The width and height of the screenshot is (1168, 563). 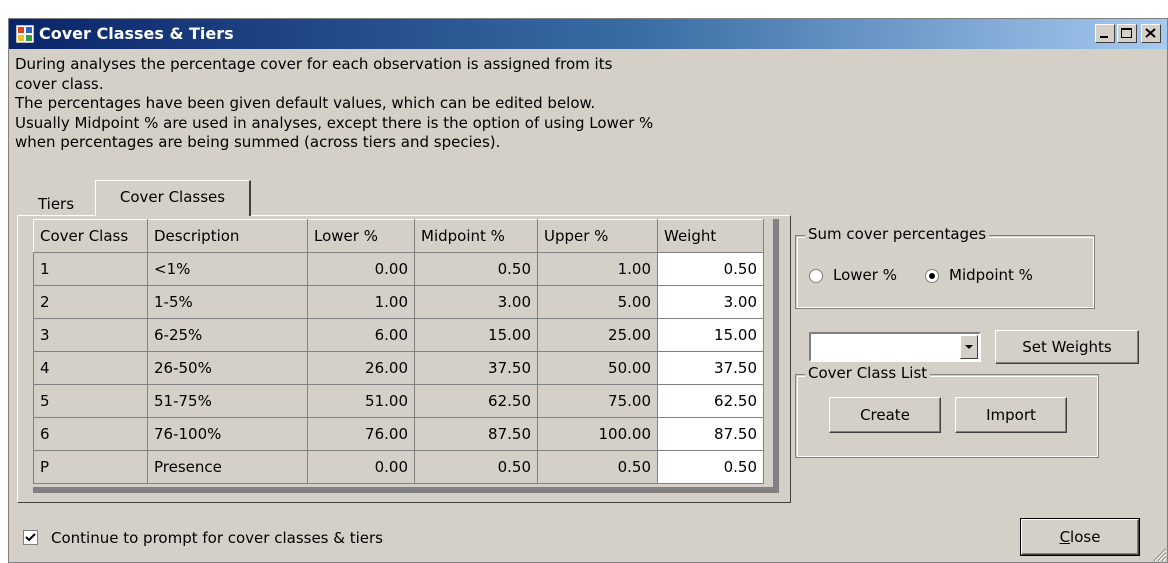 I want to click on minimize-button, so click(x=1105, y=33).